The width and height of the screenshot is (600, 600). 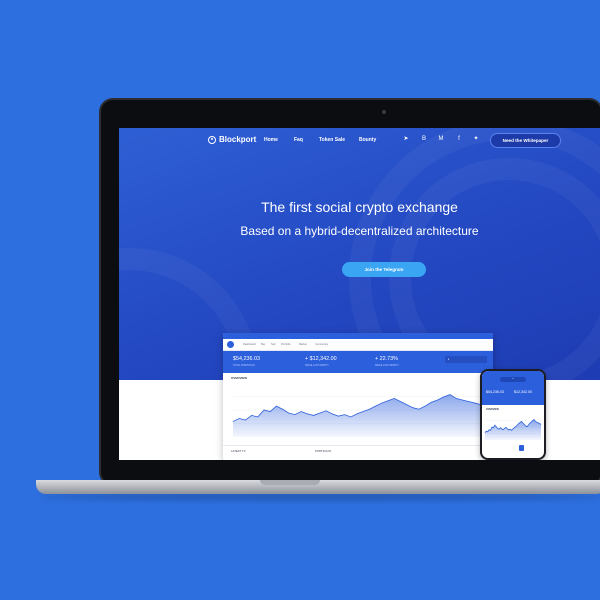 I want to click on phone-header: ▾ $54,236.03 $12,342.00, so click(x=513, y=388).